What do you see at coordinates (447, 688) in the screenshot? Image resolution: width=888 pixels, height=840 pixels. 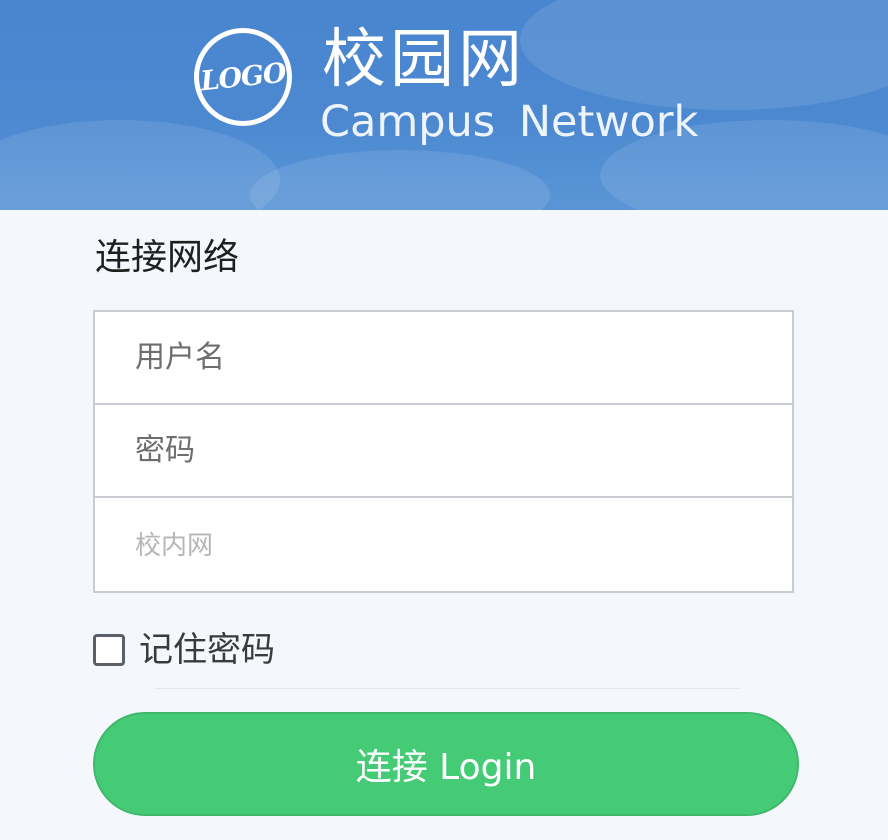 I see `divider` at bounding box center [447, 688].